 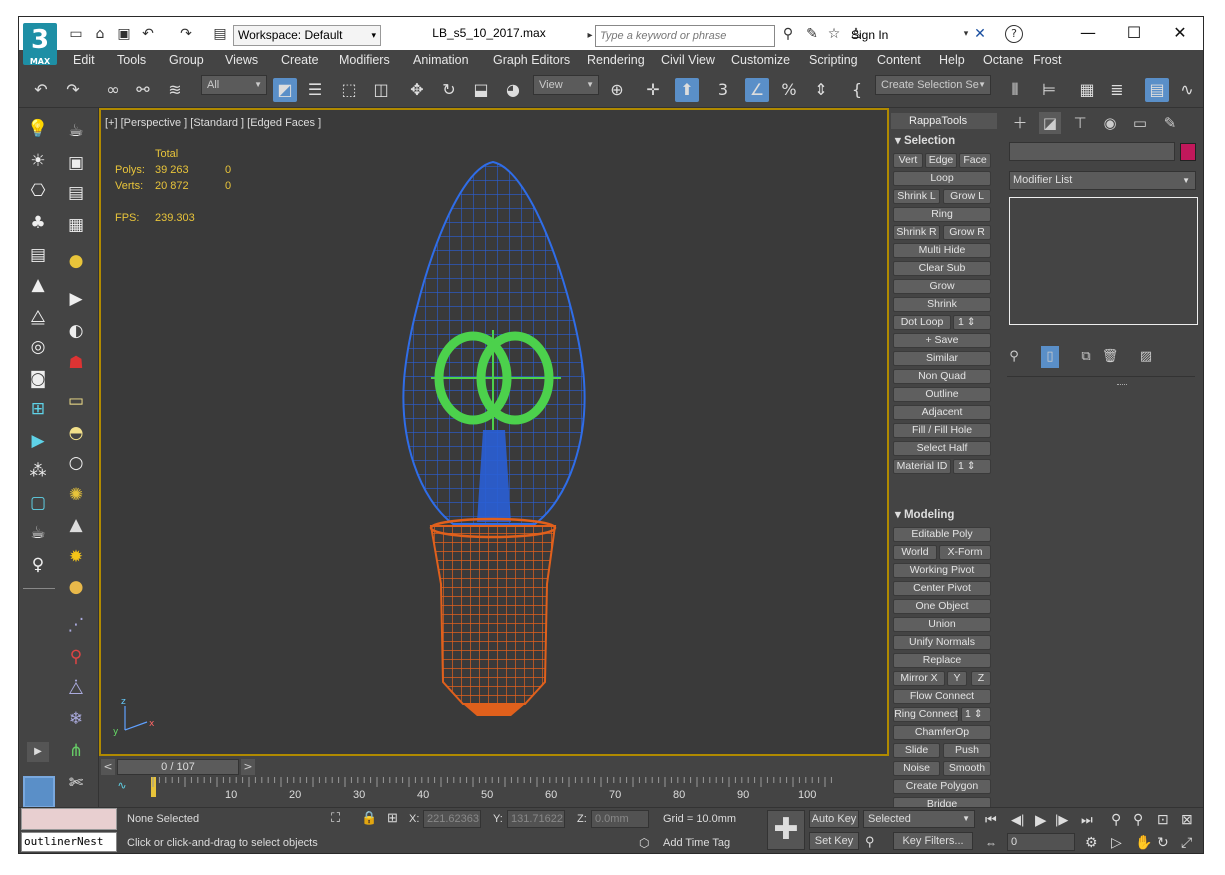 What do you see at coordinates (449, 90) in the screenshot?
I see `rotate-icon: ↻` at bounding box center [449, 90].